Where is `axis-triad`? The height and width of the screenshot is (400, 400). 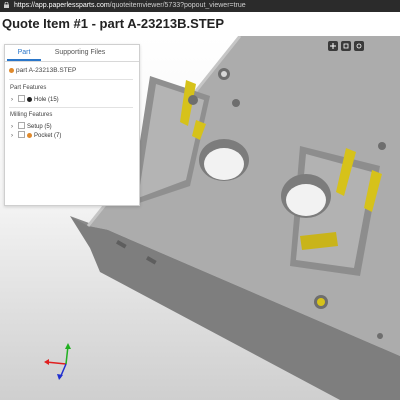 axis-triad is located at coordinates (57, 361).